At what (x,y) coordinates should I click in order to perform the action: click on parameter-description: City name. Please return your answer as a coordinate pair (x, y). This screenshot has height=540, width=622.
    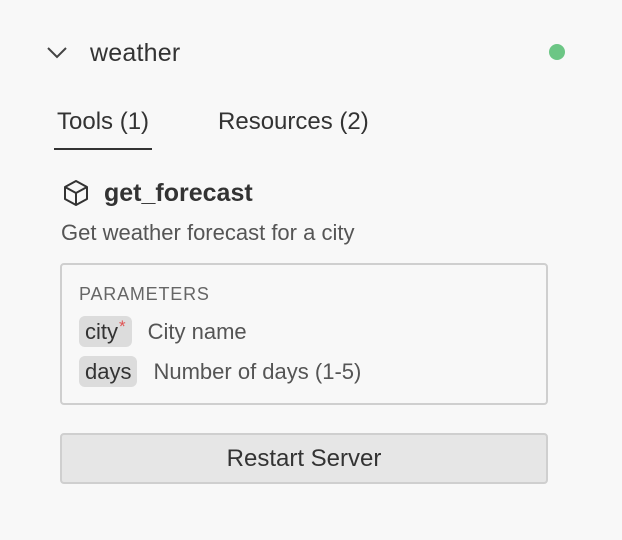
    Looking at the image, I should click on (197, 331).